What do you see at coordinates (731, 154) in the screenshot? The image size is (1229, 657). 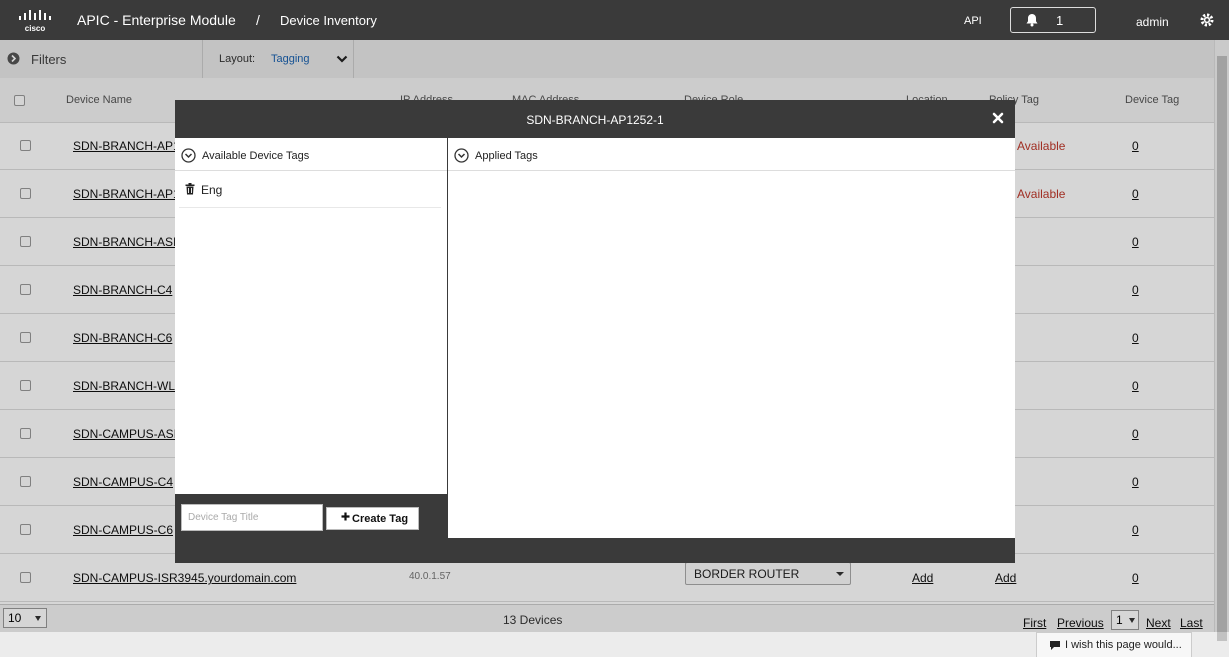 I see `applied-tags-header: Applied Tags` at bounding box center [731, 154].